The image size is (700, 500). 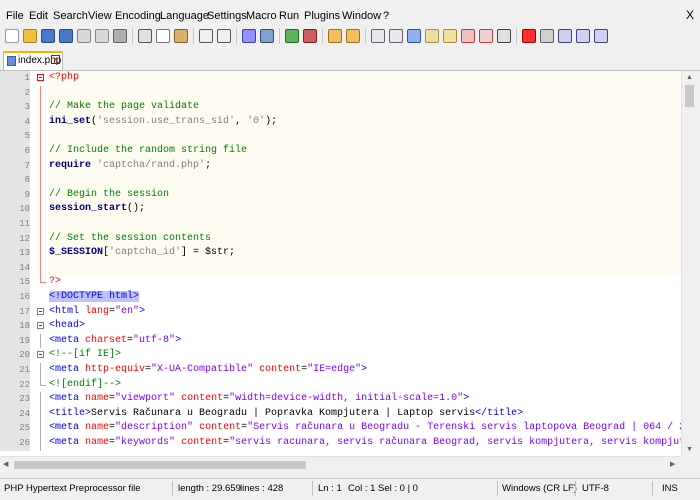 I want to click on code-token: charset, so click(x=106, y=340).